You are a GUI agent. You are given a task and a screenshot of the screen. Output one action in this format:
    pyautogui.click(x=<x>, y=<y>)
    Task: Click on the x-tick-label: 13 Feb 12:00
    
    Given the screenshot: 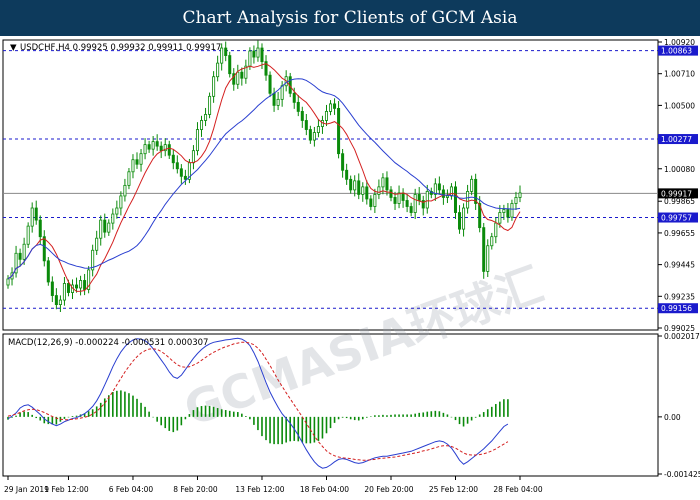 What is the action you would take?
    pyautogui.click(x=259, y=489)
    